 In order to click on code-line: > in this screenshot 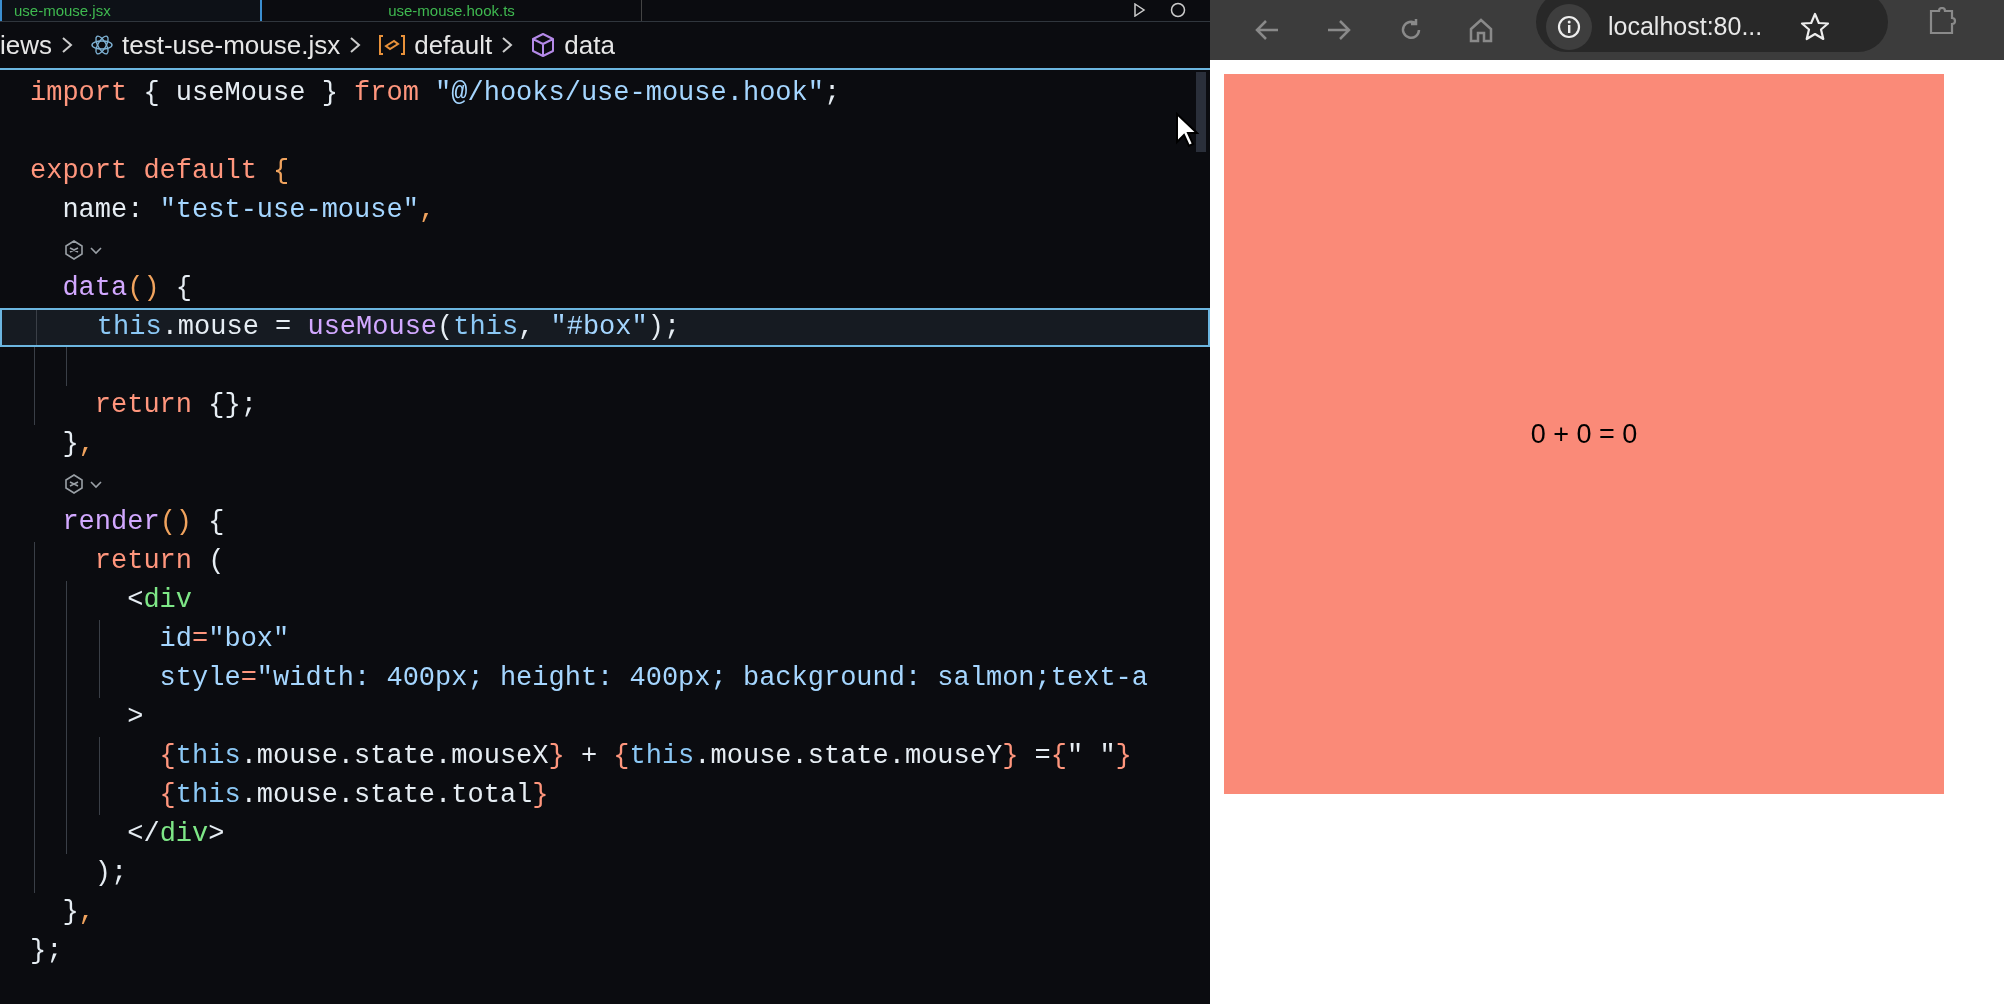, I will do `click(135, 718)`.